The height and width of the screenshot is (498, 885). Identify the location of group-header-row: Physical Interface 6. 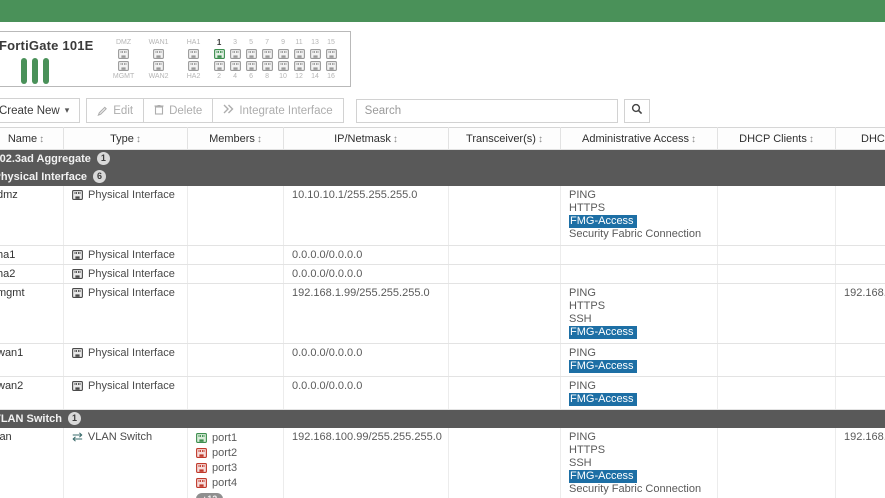
(442, 176).